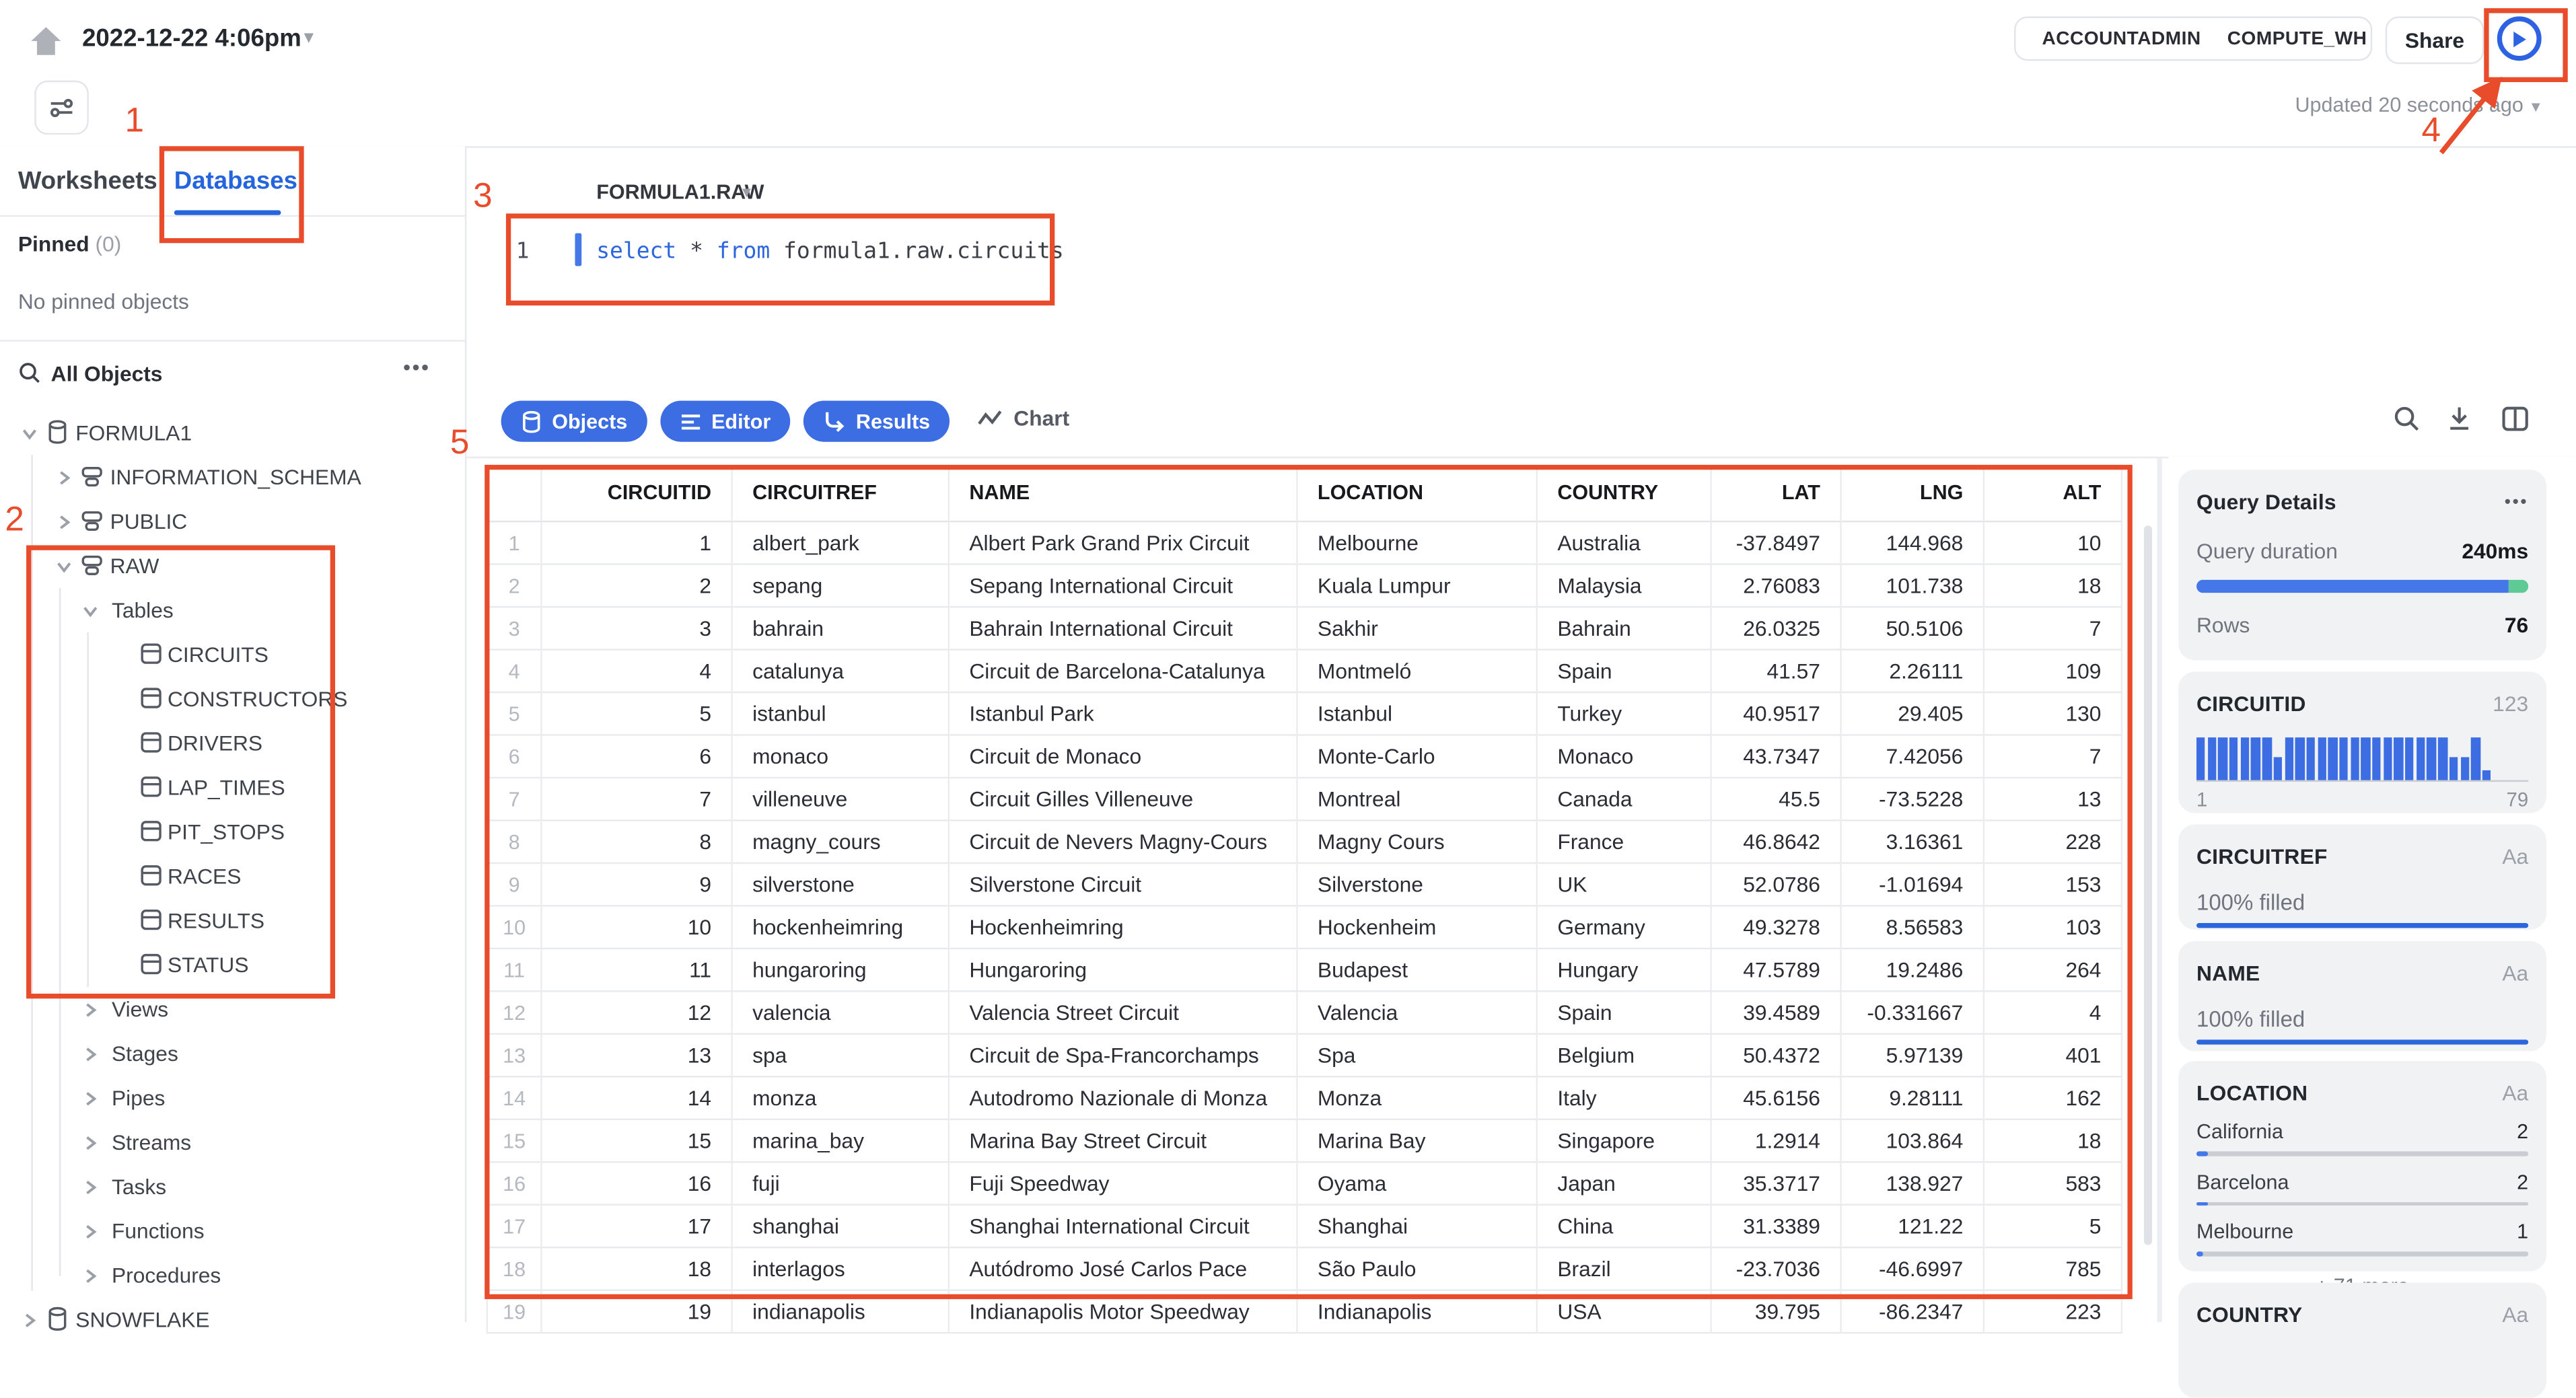 Image resolution: width=2576 pixels, height=1398 pixels. Describe the element at coordinates (1625, 1056) in the screenshot. I see `table-cell: Belgium` at that location.